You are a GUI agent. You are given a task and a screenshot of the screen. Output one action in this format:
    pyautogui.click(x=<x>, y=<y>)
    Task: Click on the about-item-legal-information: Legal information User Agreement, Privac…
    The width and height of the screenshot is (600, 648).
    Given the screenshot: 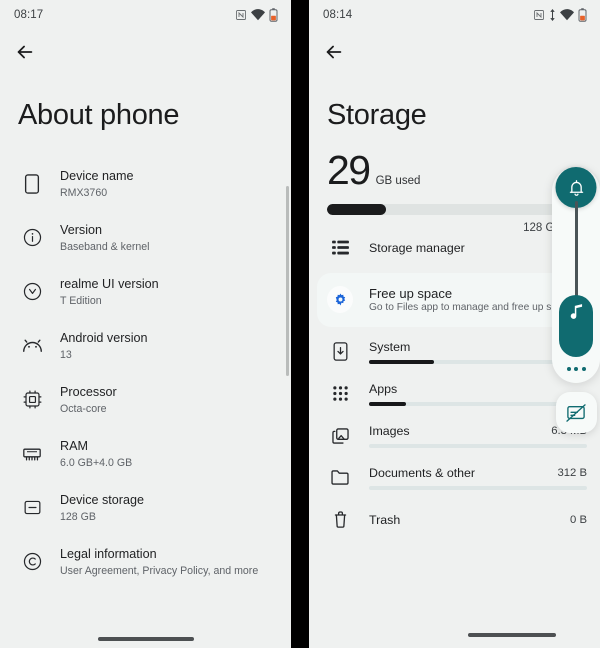 What is the action you would take?
    pyautogui.click(x=145, y=563)
    